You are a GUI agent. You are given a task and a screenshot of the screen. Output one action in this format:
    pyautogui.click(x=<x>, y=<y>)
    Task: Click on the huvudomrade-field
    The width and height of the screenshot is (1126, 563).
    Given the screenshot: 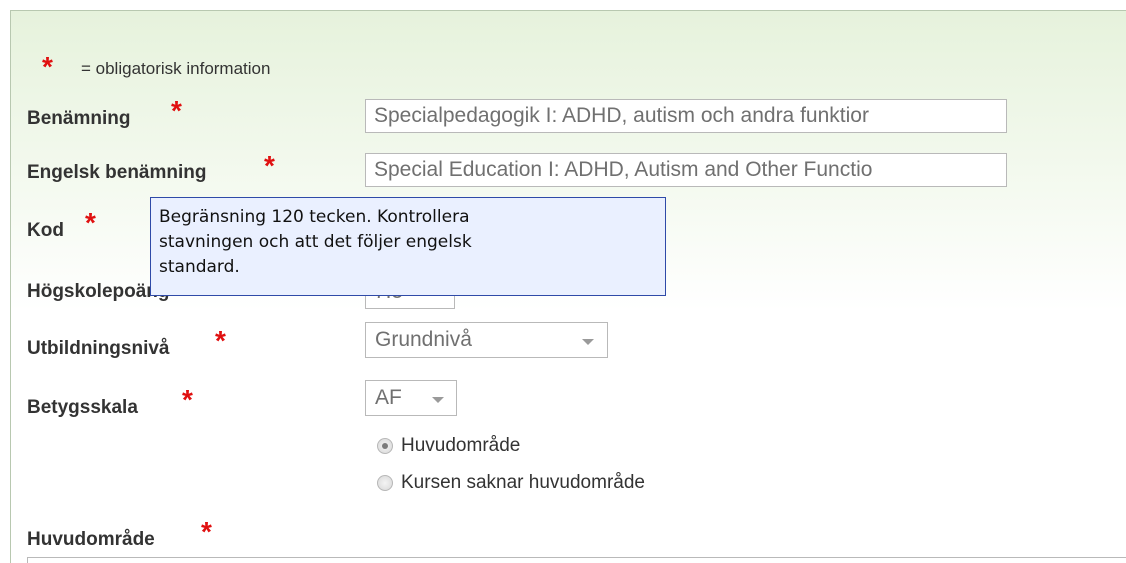 What is the action you would take?
    pyautogui.click(x=576, y=560)
    